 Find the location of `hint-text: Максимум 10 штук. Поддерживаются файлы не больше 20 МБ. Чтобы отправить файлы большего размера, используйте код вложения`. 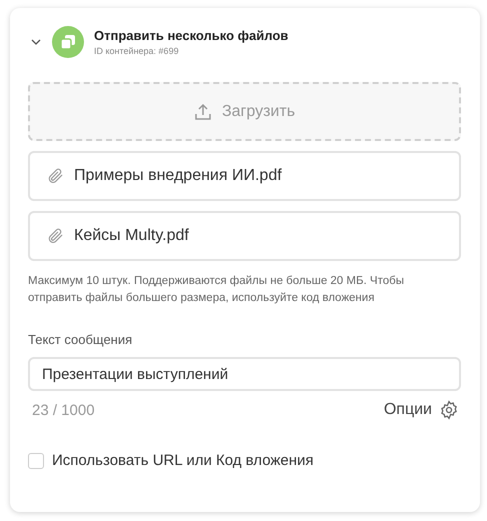

hint-text: Максимум 10 штук. Поддерживаются файлы не больше 20 МБ. Чтобы отправить файлы большего размера, используйте код вложения is located at coordinates (216, 290).